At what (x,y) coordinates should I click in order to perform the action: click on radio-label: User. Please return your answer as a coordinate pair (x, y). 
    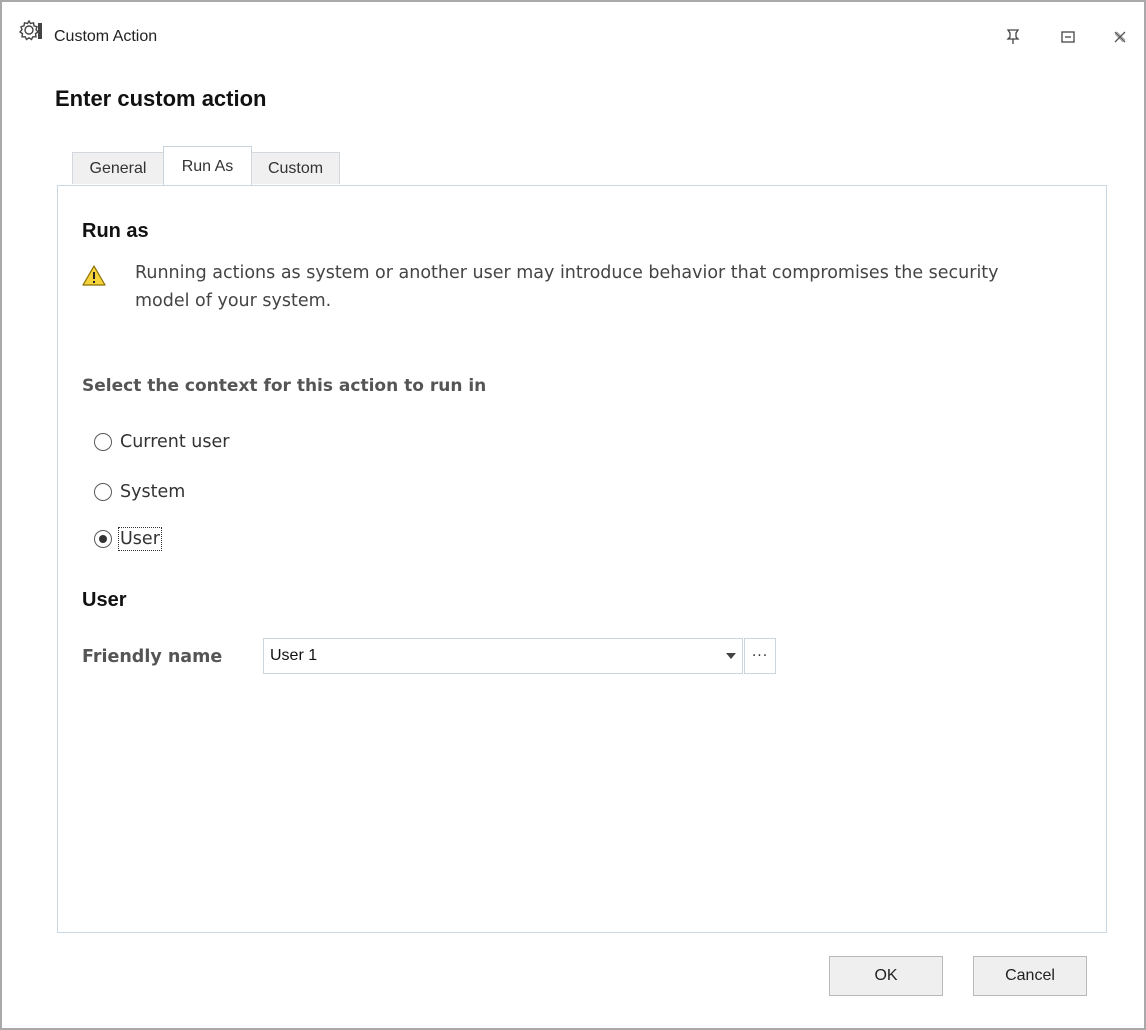
    Looking at the image, I should click on (140, 539).